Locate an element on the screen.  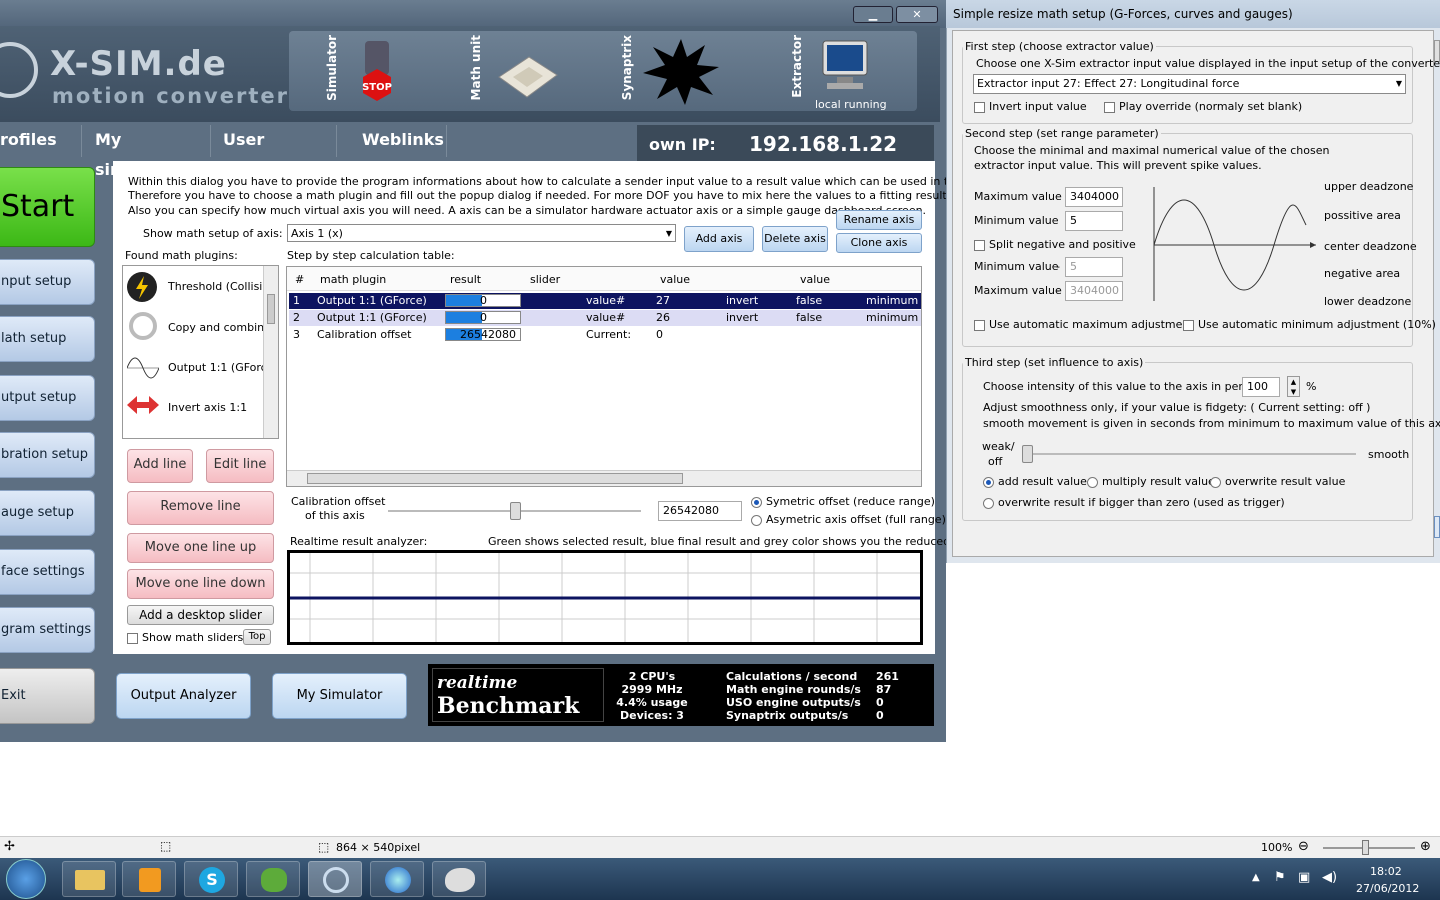
nav-user-manual: User manual is located at coordinates (274, 152).